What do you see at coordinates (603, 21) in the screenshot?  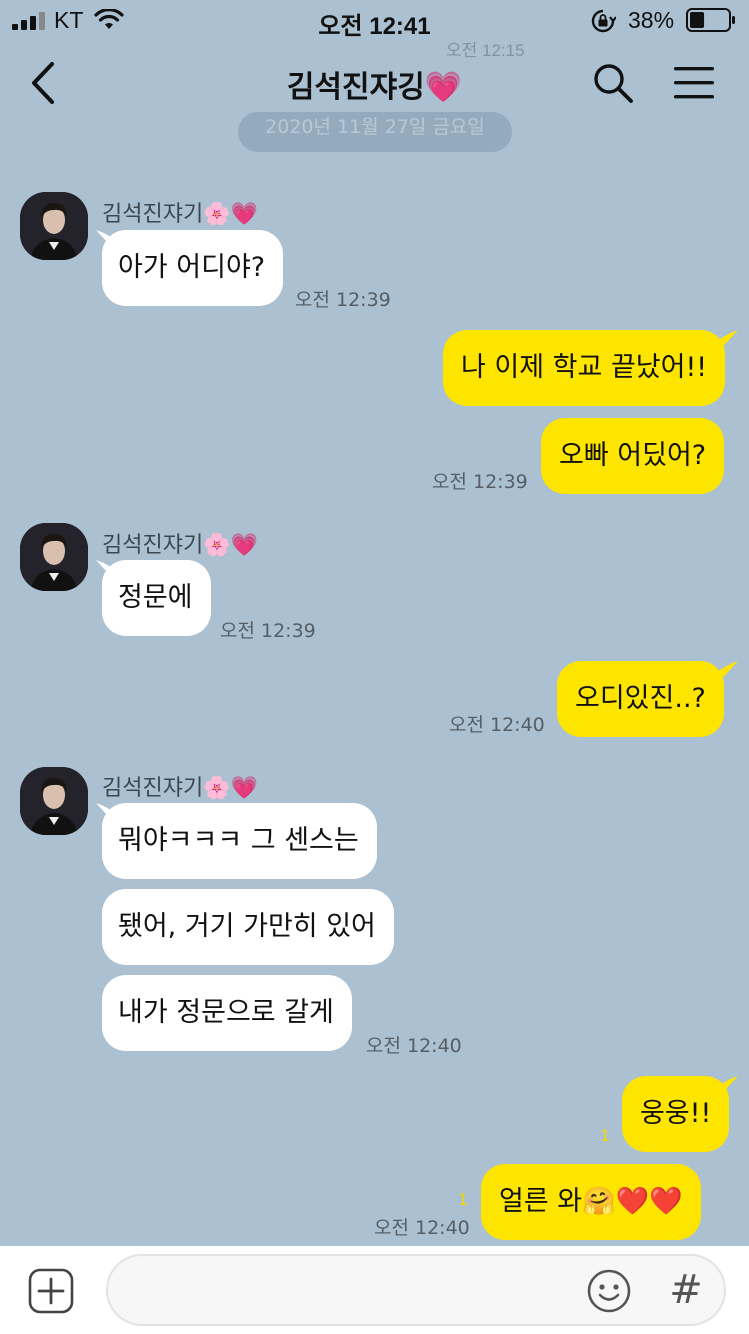 I see `orientation-lock-icon` at bounding box center [603, 21].